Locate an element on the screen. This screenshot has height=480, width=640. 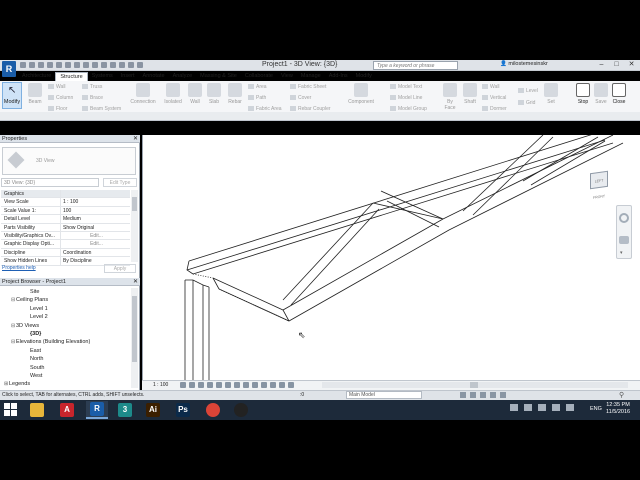
taskbar-app-file-explorer is located at coordinates (37, 410).